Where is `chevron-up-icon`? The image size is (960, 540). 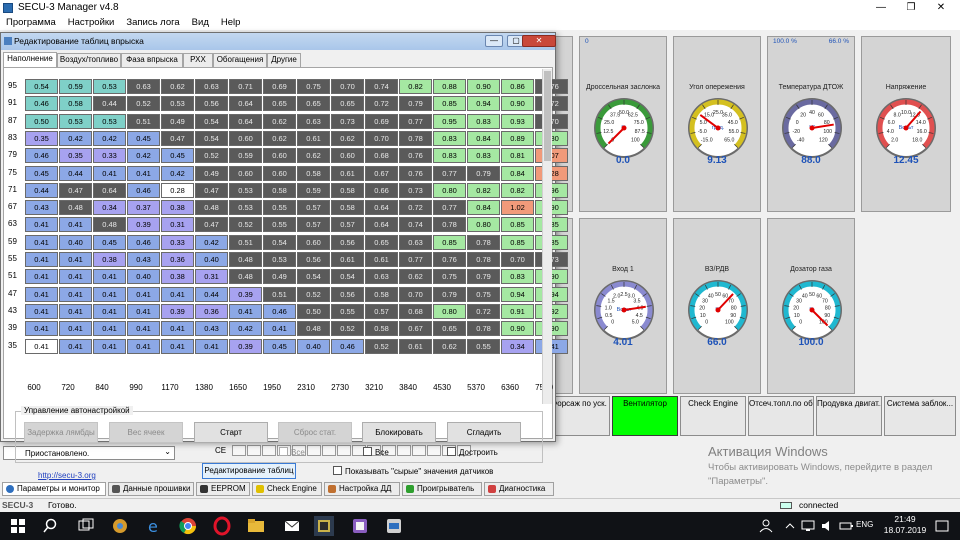
chevron-up-icon is located at coordinates (790, 526).